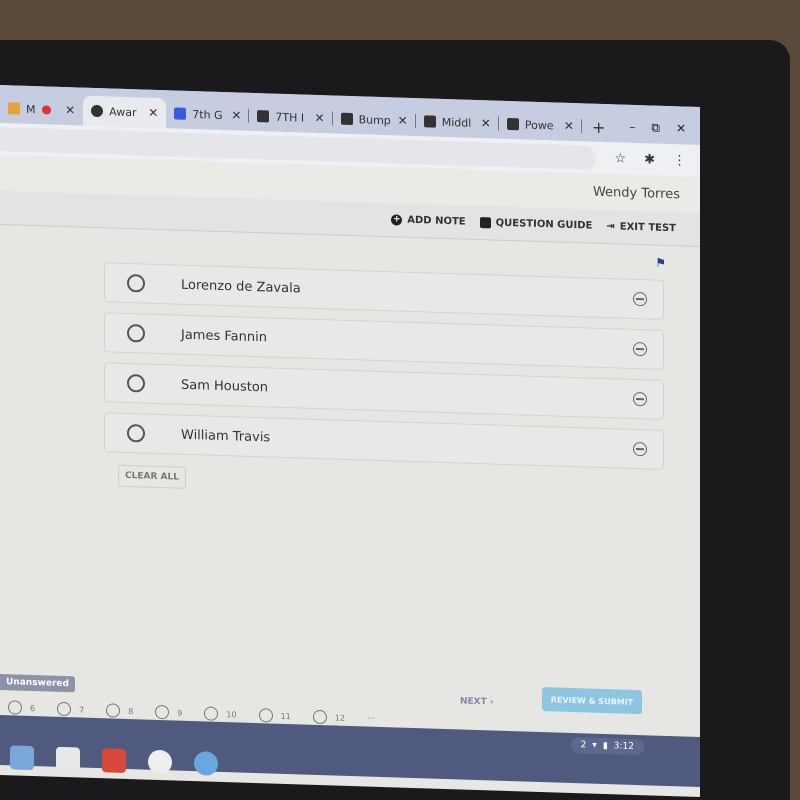 This screenshot has width=800, height=800. I want to click on answer-option: Sam Houston, so click(384, 391).